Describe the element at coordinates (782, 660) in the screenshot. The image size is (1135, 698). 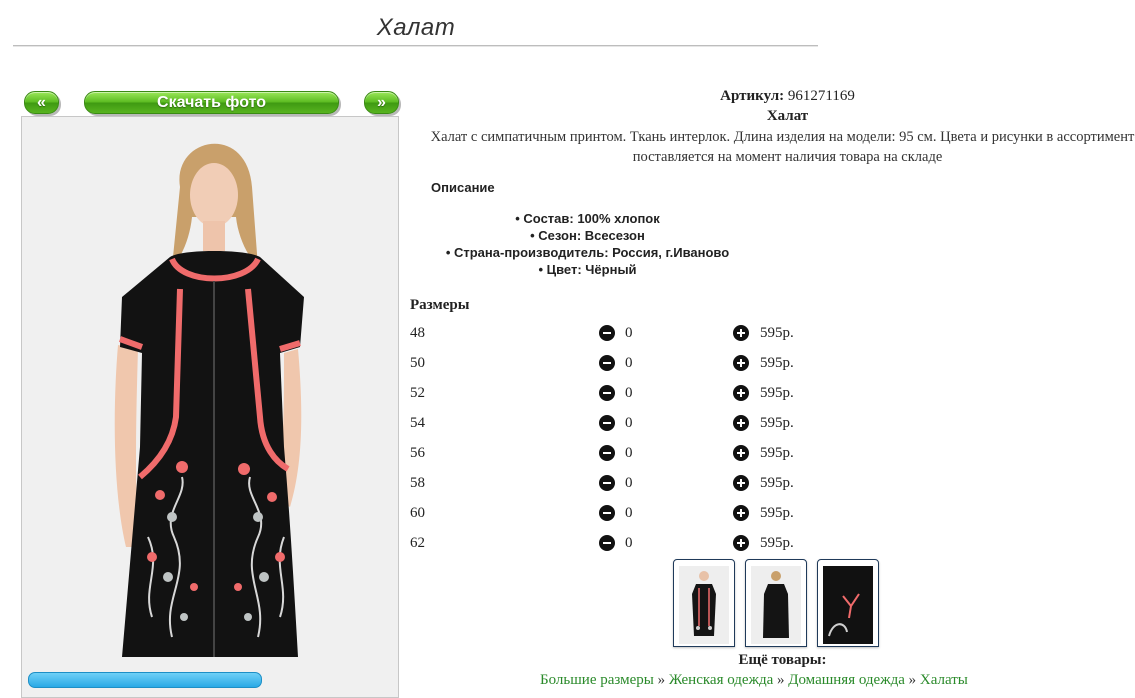
I see `more-products-heading: Ещё товары:` at that location.